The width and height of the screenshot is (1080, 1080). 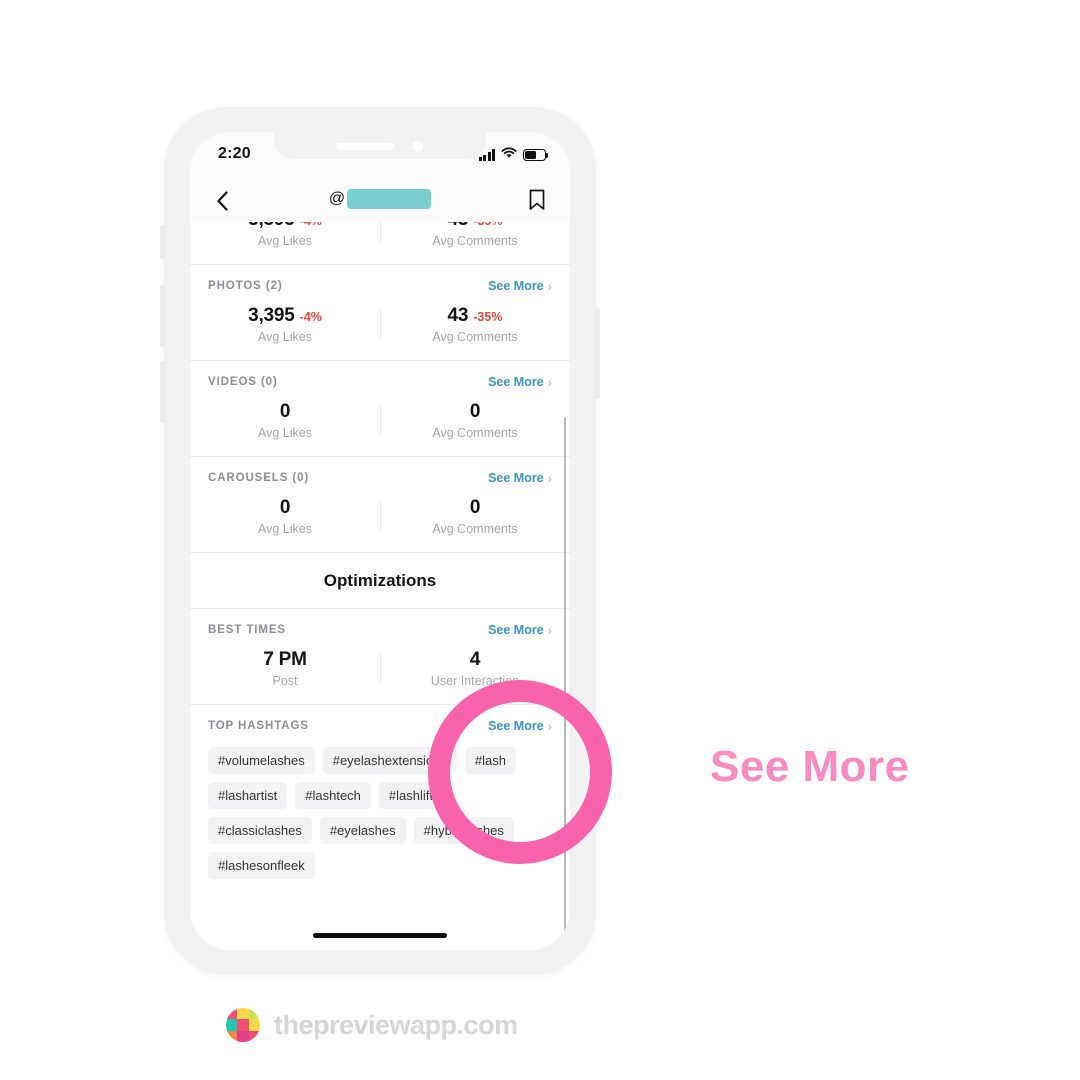 What do you see at coordinates (243, 382) in the screenshot?
I see `section-title: VIDEOS (0)` at bounding box center [243, 382].